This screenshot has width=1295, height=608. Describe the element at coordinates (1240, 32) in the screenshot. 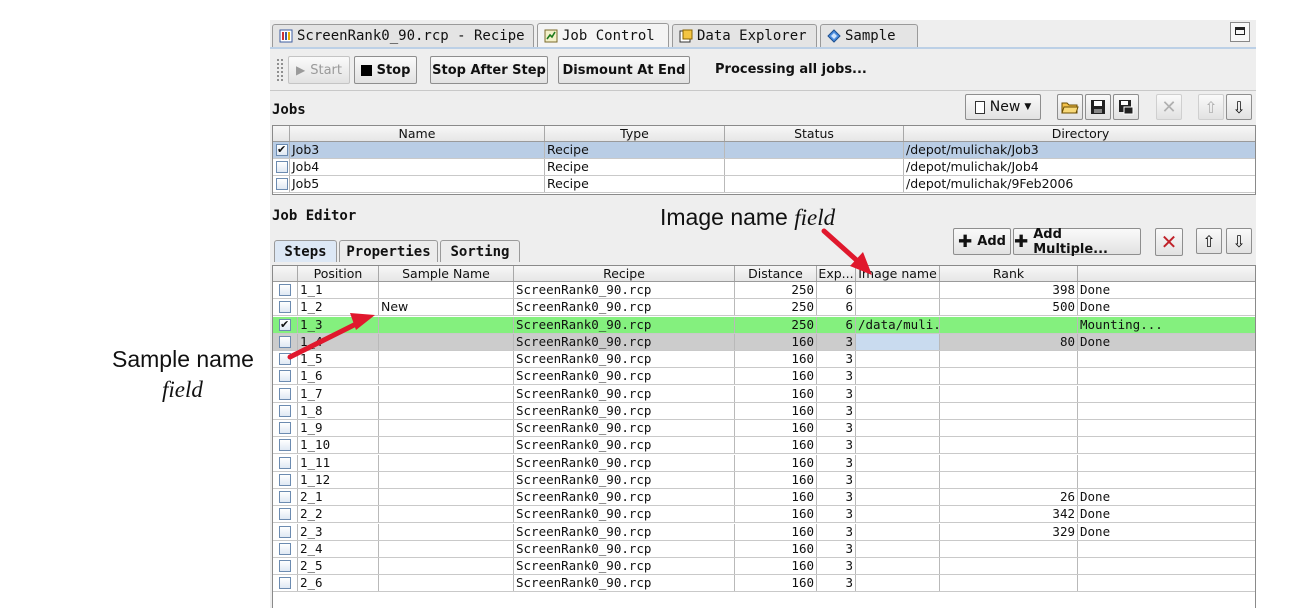

I see `maximize-button` at that location.